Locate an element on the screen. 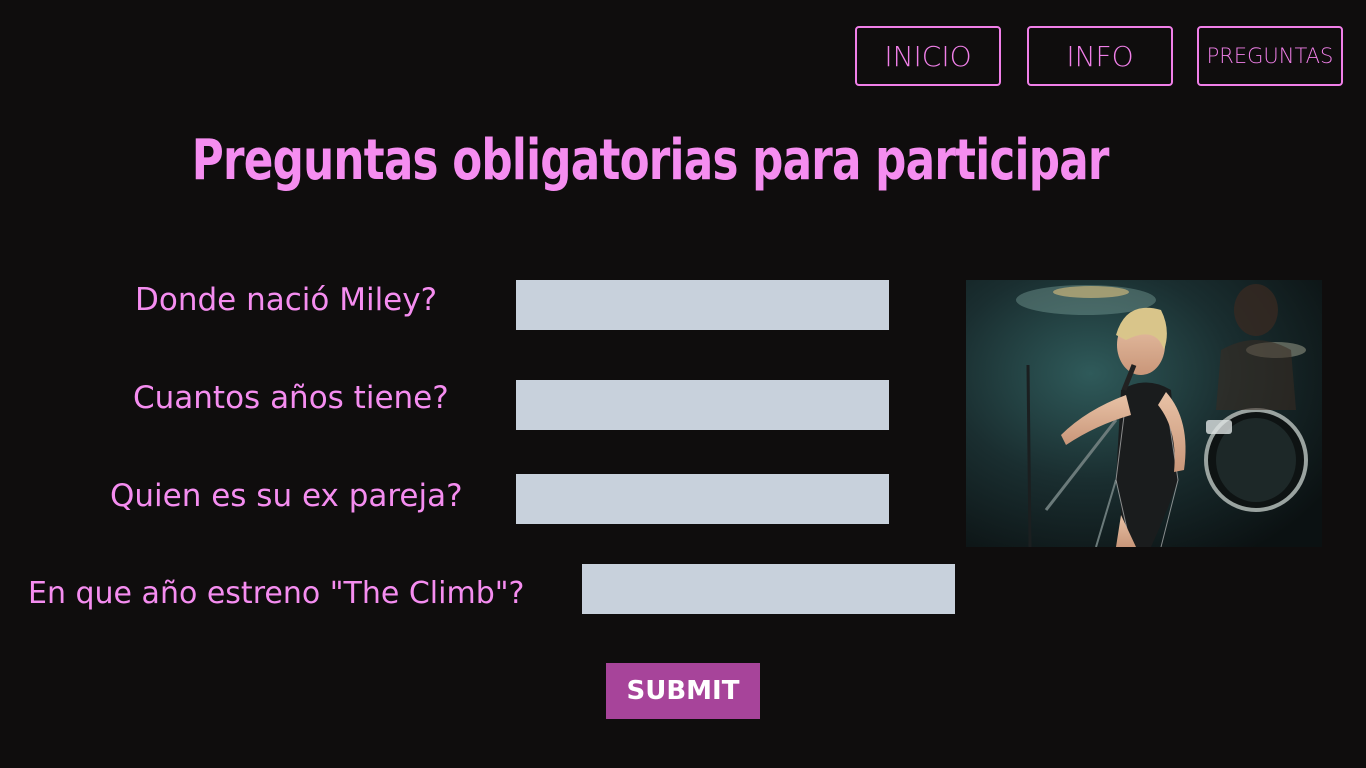  singer-photo is located at coordinates (1144, 413).